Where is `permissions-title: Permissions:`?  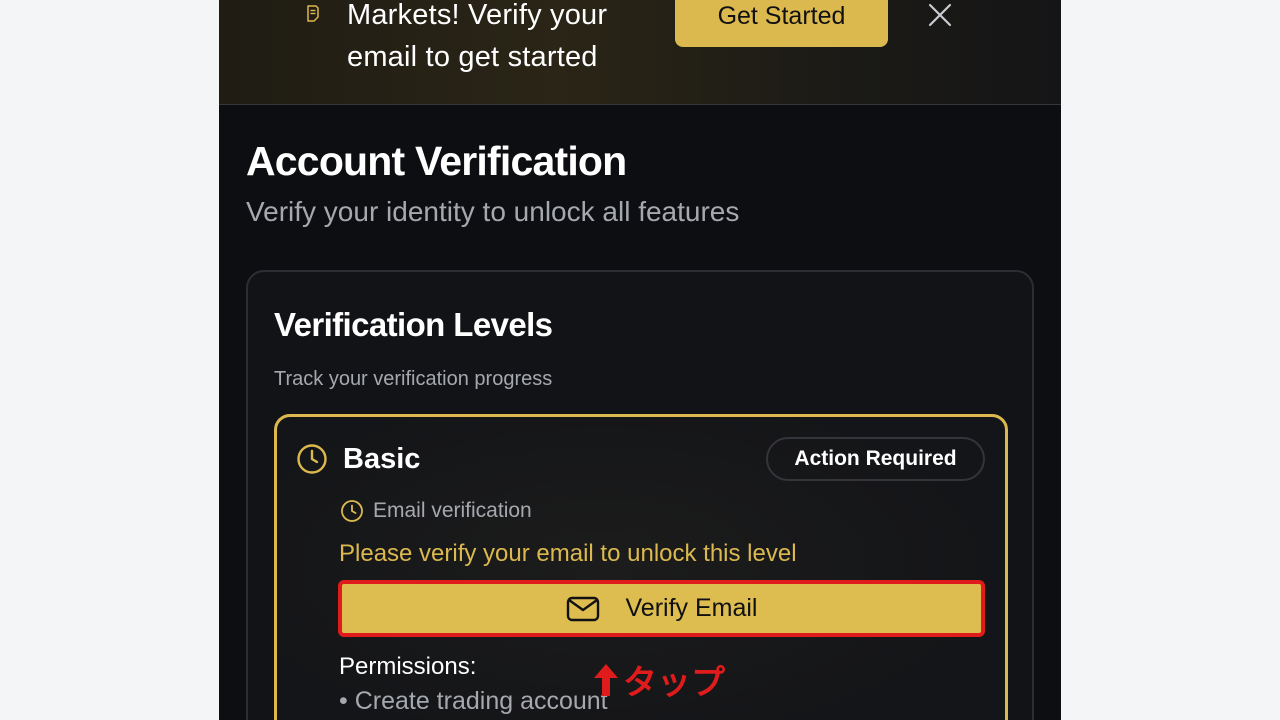 permissions-title: Permissions: is located at coordinates (408, 666).